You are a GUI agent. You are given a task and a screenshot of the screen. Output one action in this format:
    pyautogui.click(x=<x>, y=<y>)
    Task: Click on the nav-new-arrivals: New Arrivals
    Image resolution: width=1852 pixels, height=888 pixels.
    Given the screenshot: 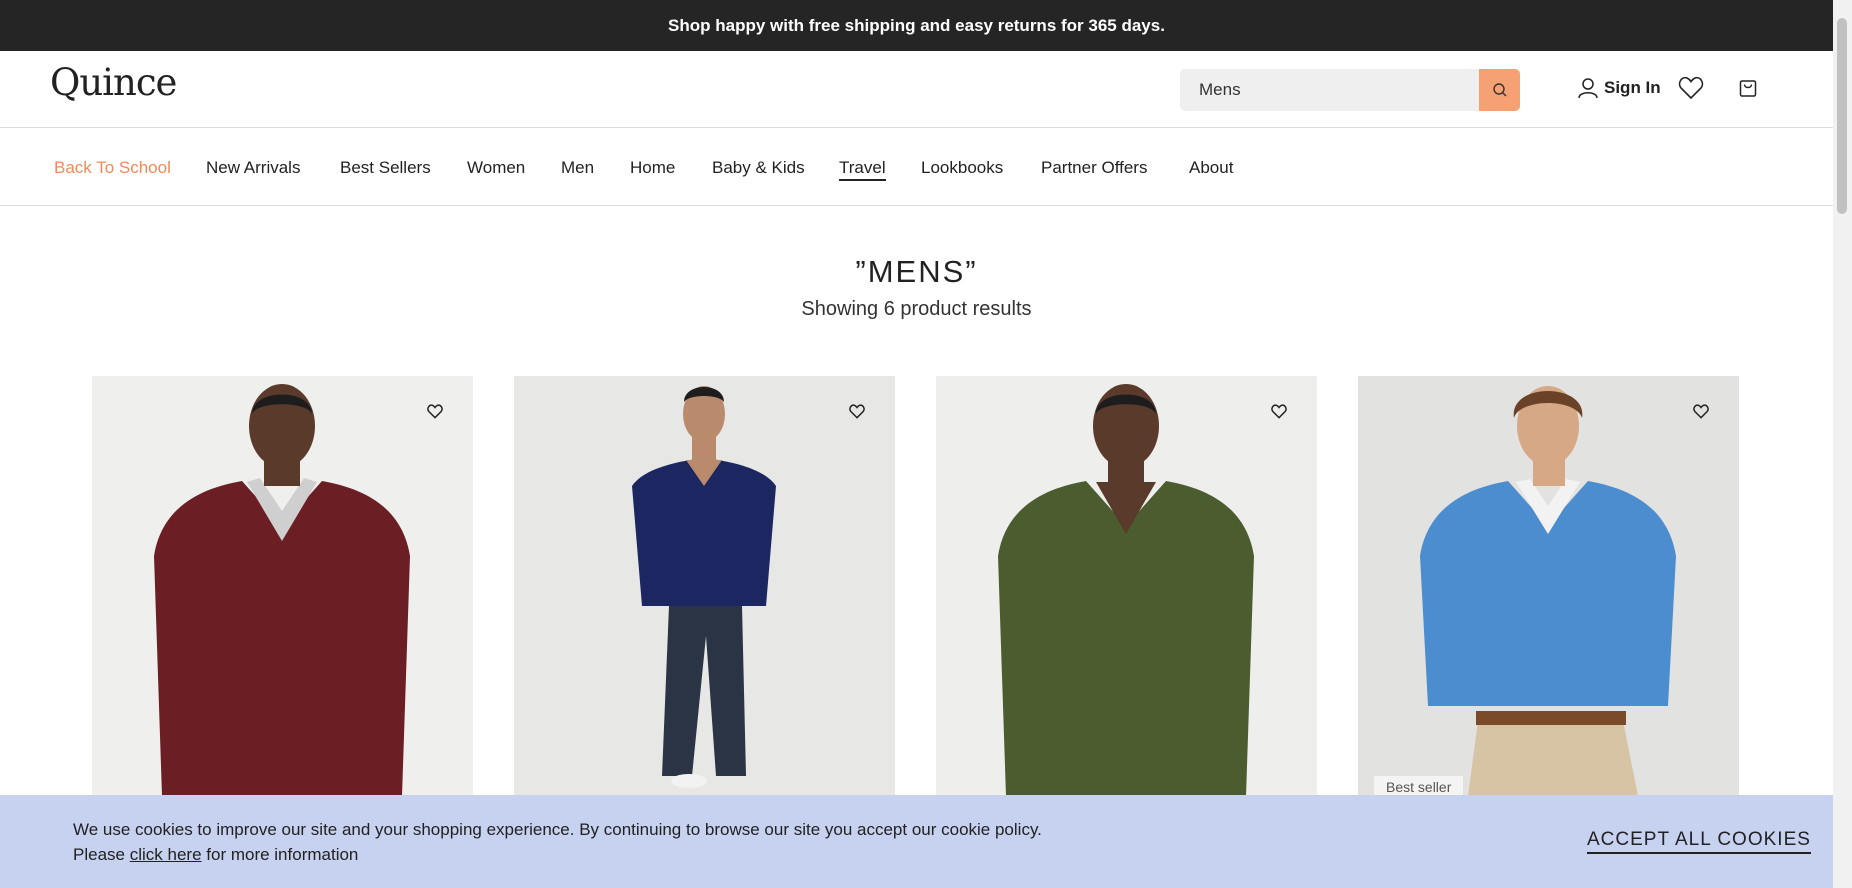 What is the action you would take?
    pyautogui.click(x=253, y=168)
    